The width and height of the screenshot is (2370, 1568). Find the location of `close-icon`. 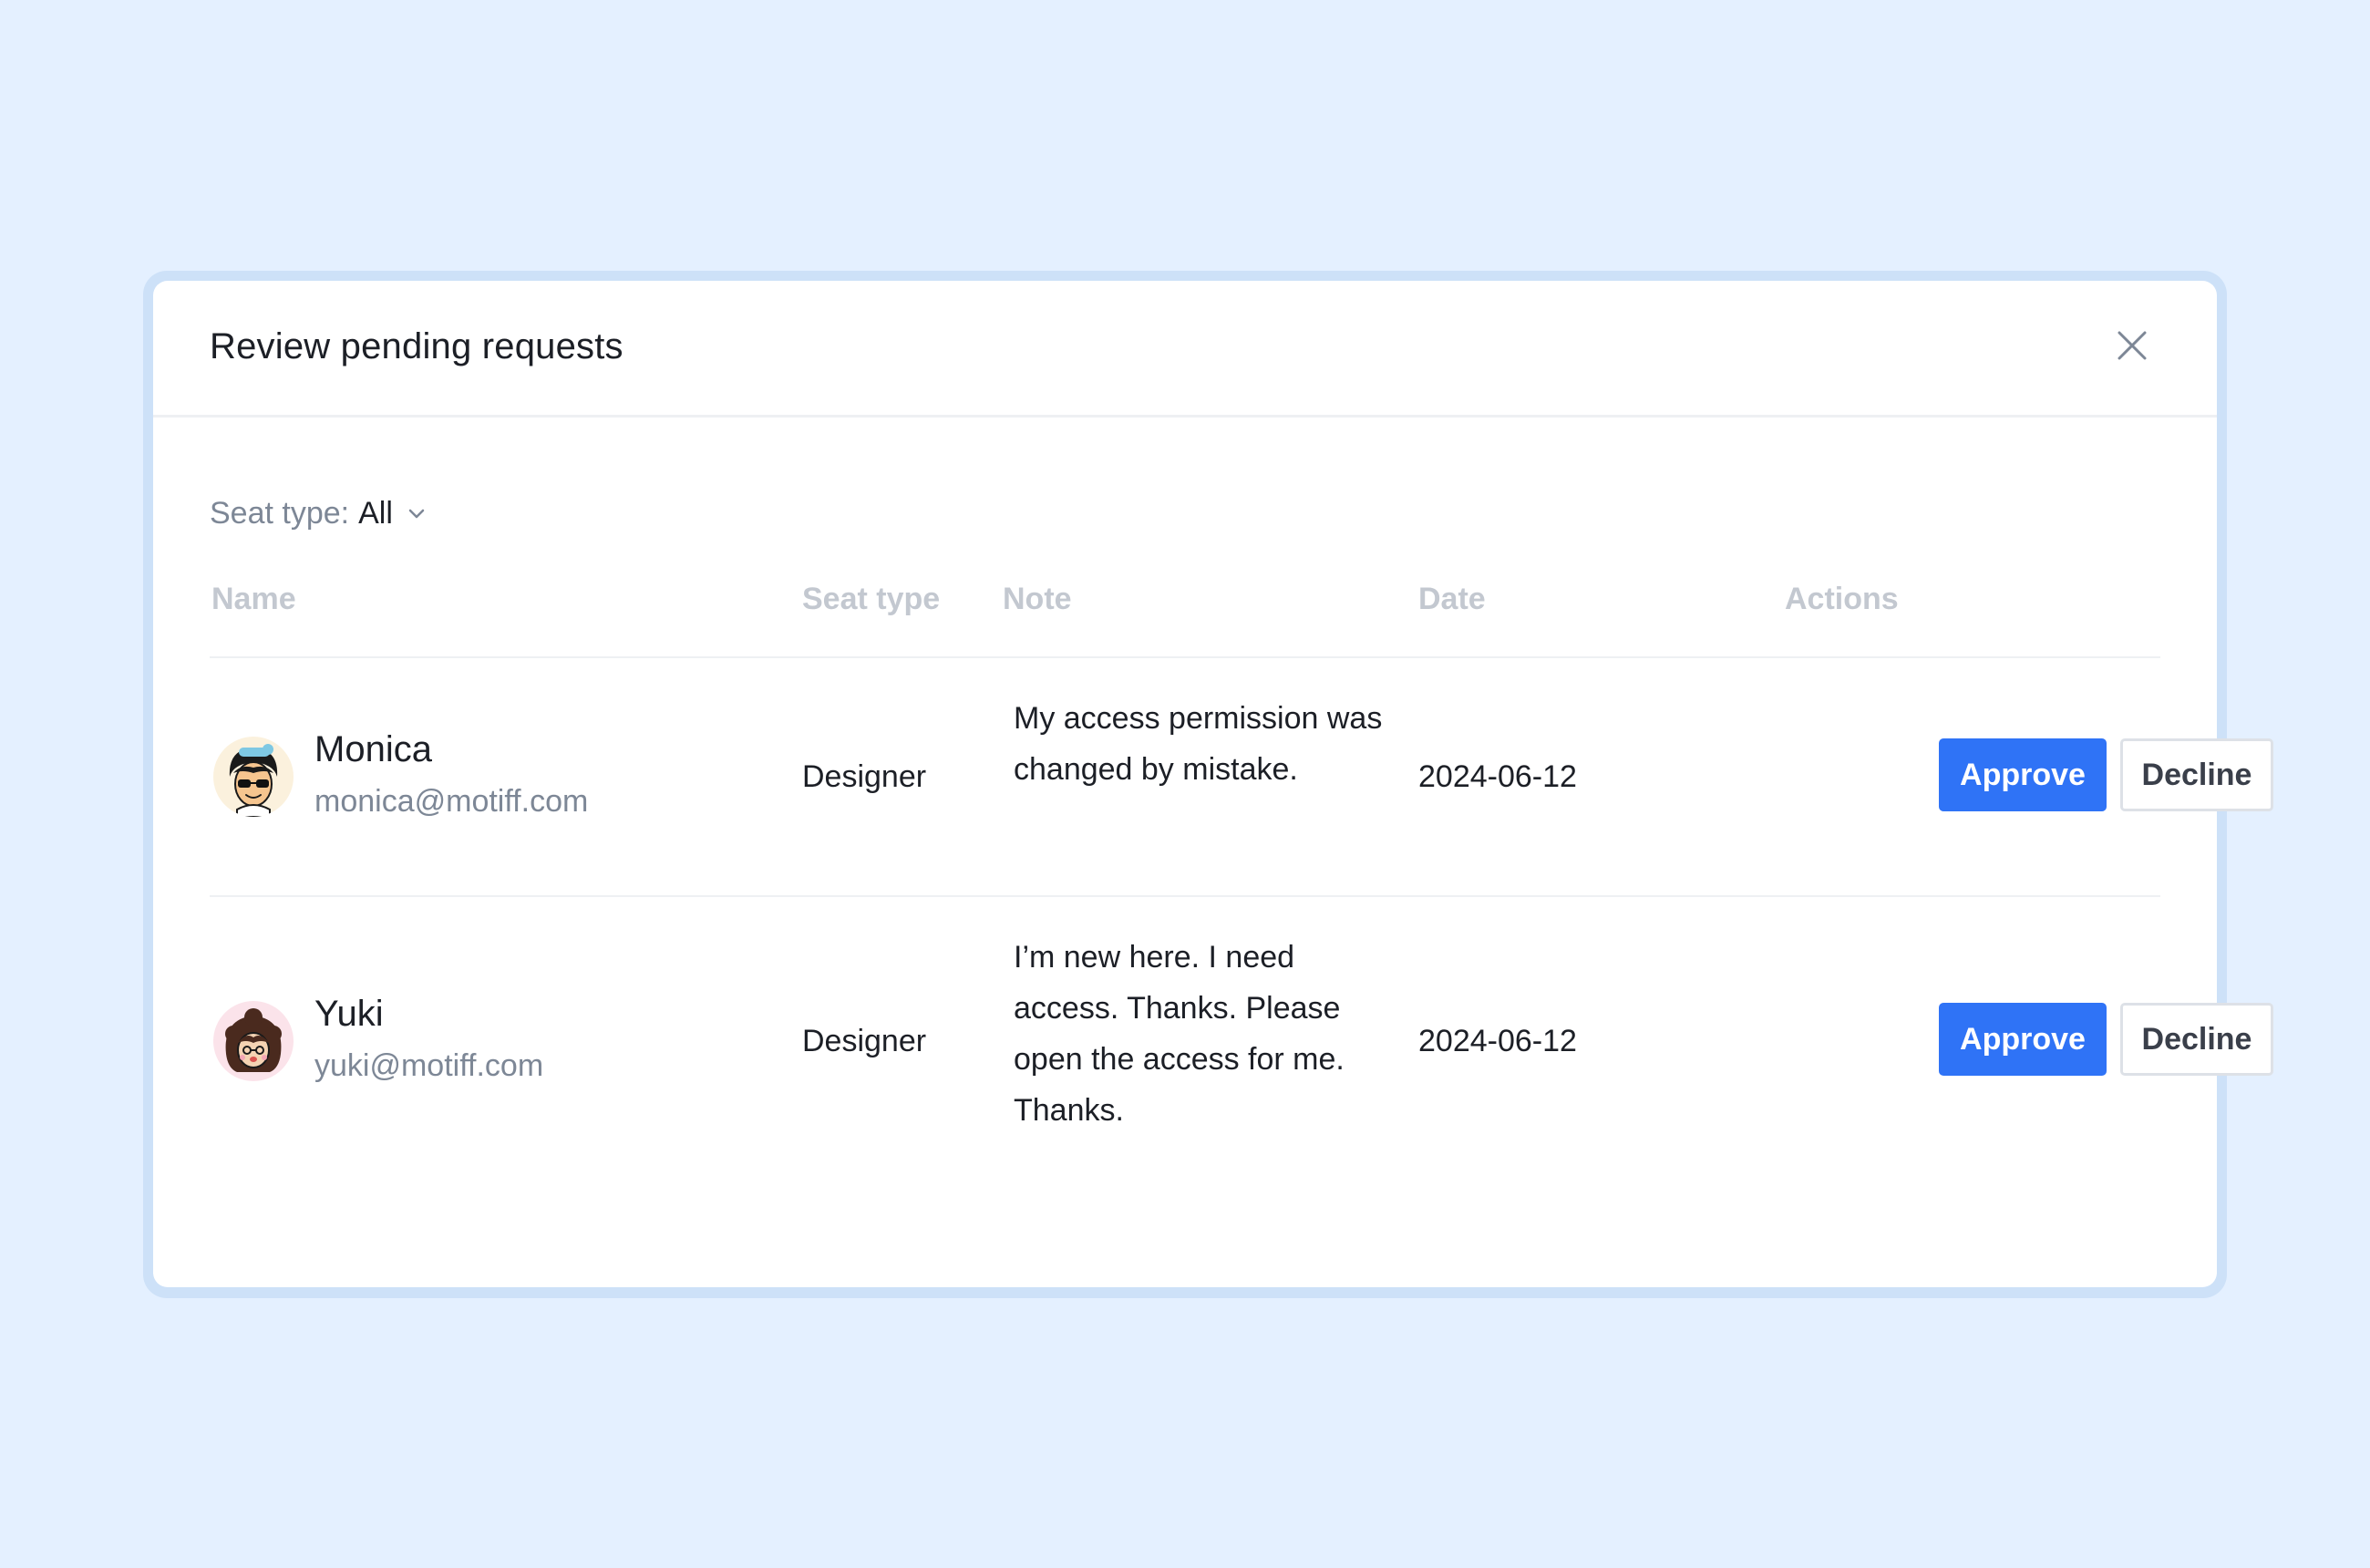

close-icon is located at coordinates (2132, 345).